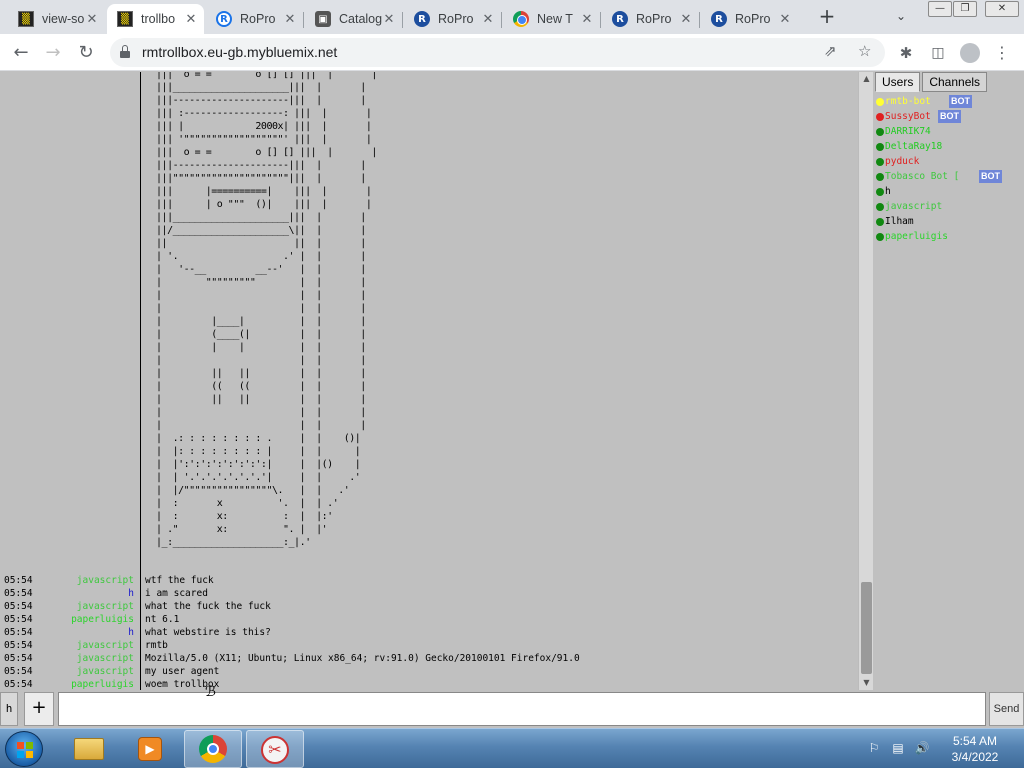 The height and width of the screenshot is (768, 1024). I want to click on user-list-item: SussyBot BOT, so click(948, 116).